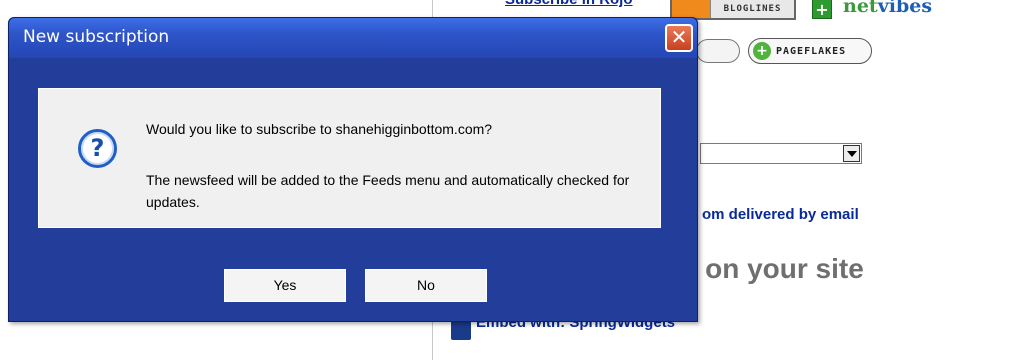  What do you see at coordinates (860, 8) in the screenshot?
I see `netvibes-text-part1: net` at bounding box center [860, 8].